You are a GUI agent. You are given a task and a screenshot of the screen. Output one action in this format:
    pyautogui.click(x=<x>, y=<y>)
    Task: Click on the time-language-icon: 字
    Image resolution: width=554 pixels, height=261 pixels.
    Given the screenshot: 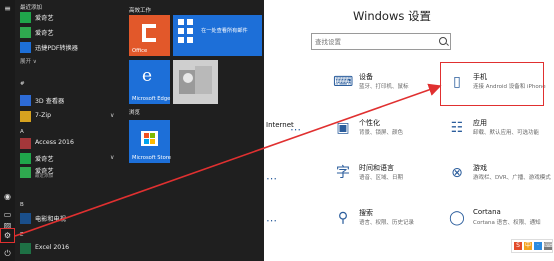 What is the action you would take?
    pyautogui.click(x=343, y=173)
    